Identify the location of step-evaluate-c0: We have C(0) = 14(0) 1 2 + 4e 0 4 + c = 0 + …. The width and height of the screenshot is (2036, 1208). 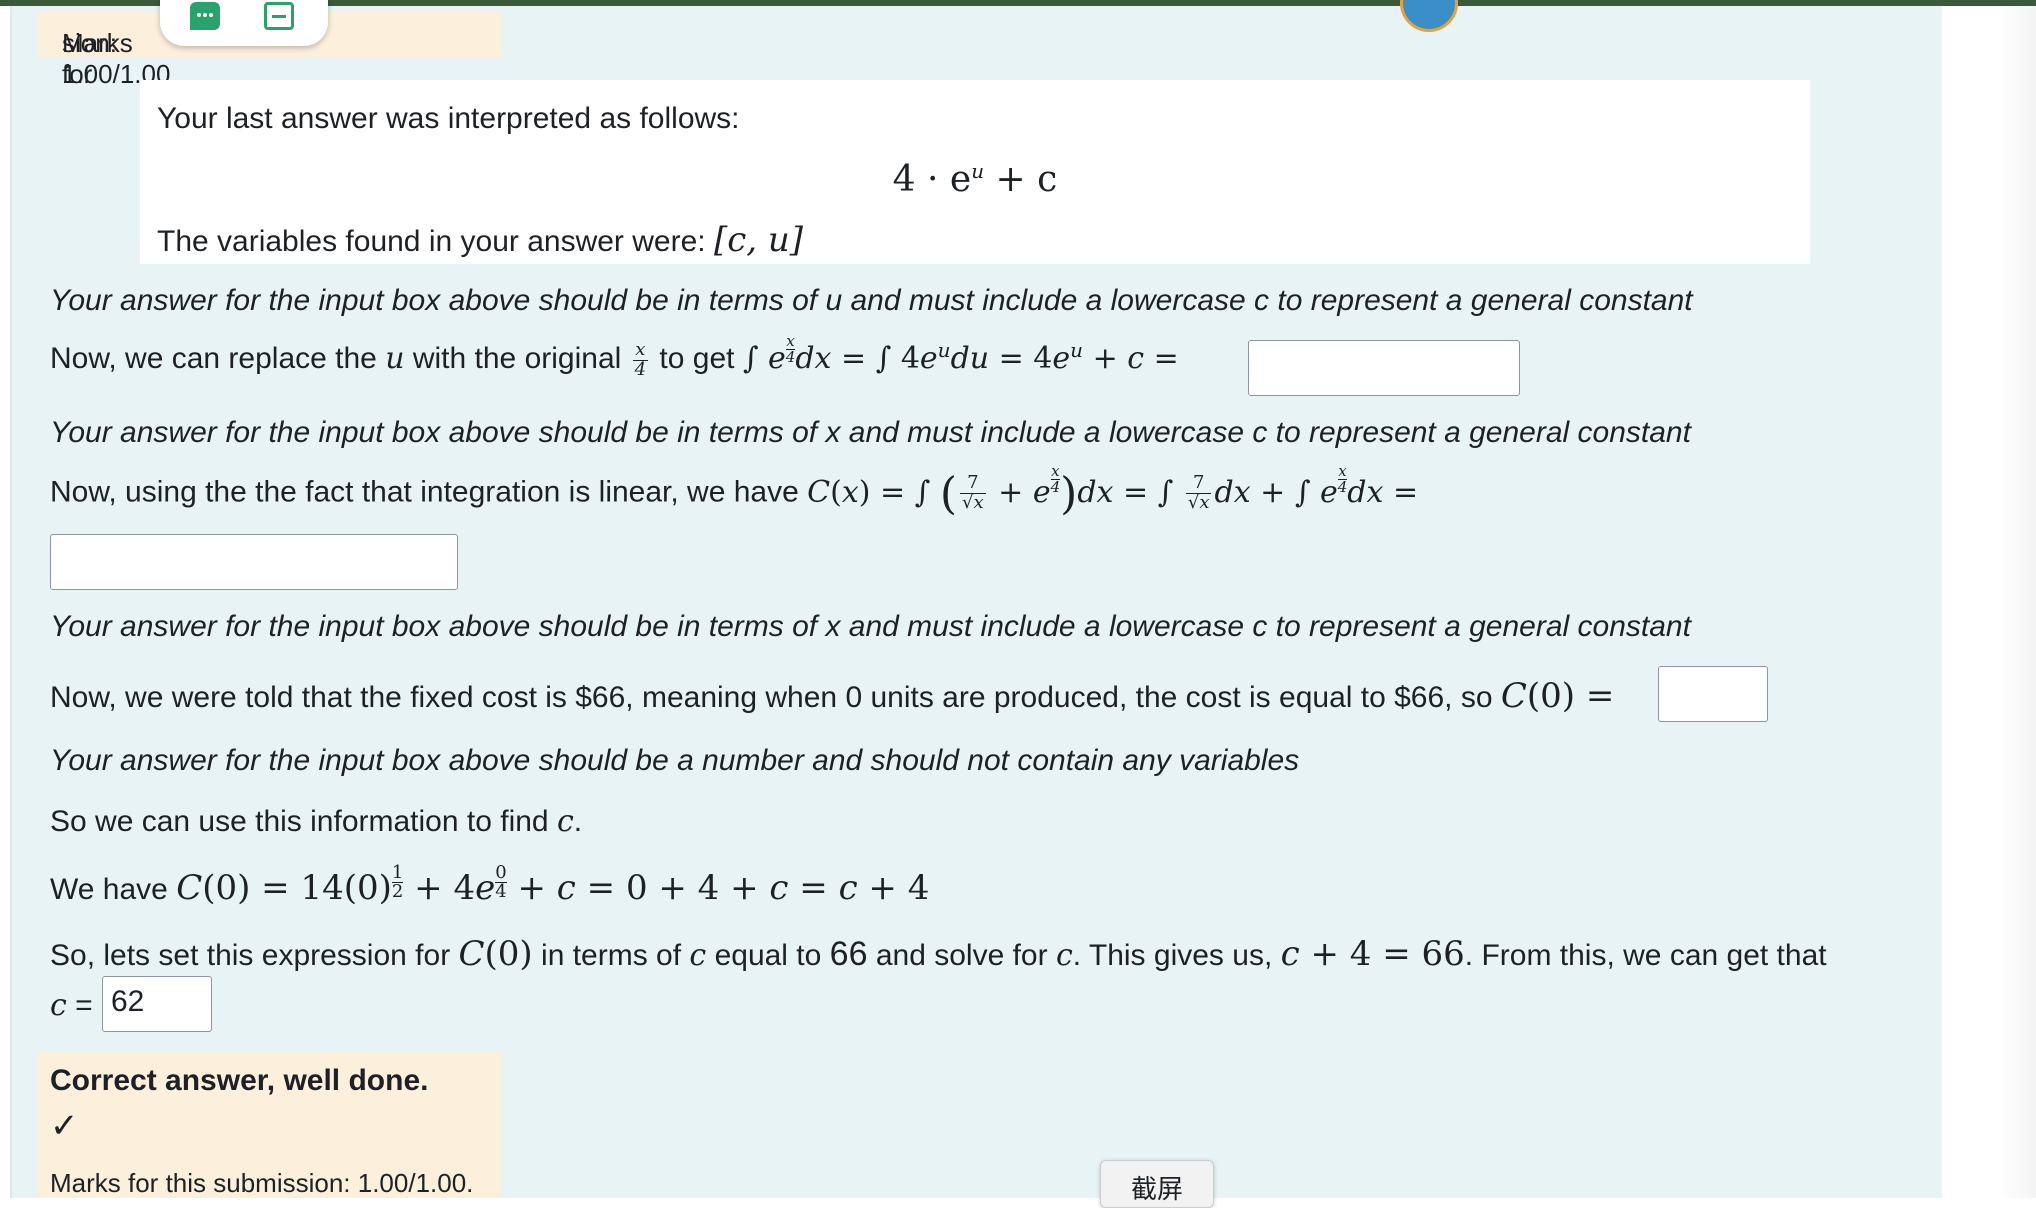
(490, 885).